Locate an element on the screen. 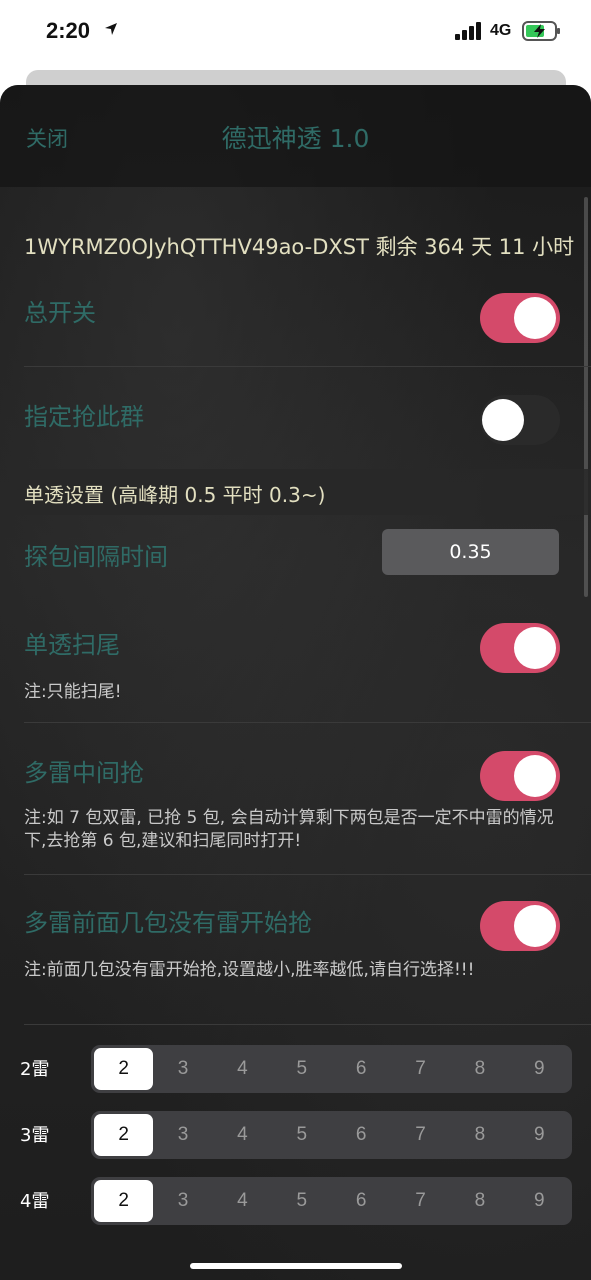  interval-label: 探包间隔时间 is located at coordinates (96, 557).